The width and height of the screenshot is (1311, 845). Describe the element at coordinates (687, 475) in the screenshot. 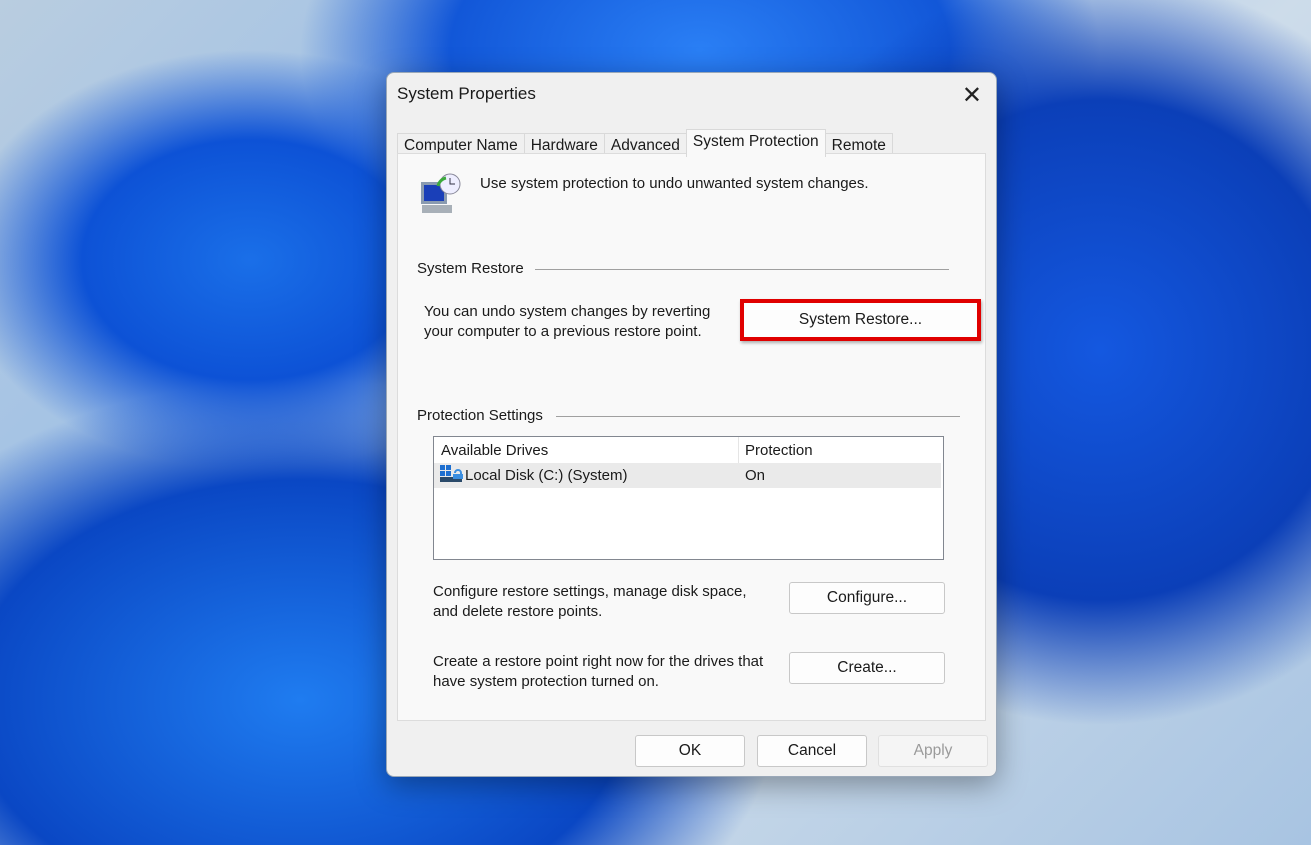

I see `table-row: Local Disk (C:) (System) On` at that location.